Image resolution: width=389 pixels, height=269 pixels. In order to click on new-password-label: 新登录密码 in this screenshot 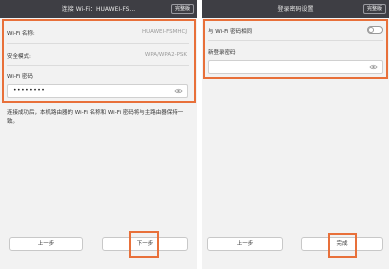, I will do `click(222, 53)`.